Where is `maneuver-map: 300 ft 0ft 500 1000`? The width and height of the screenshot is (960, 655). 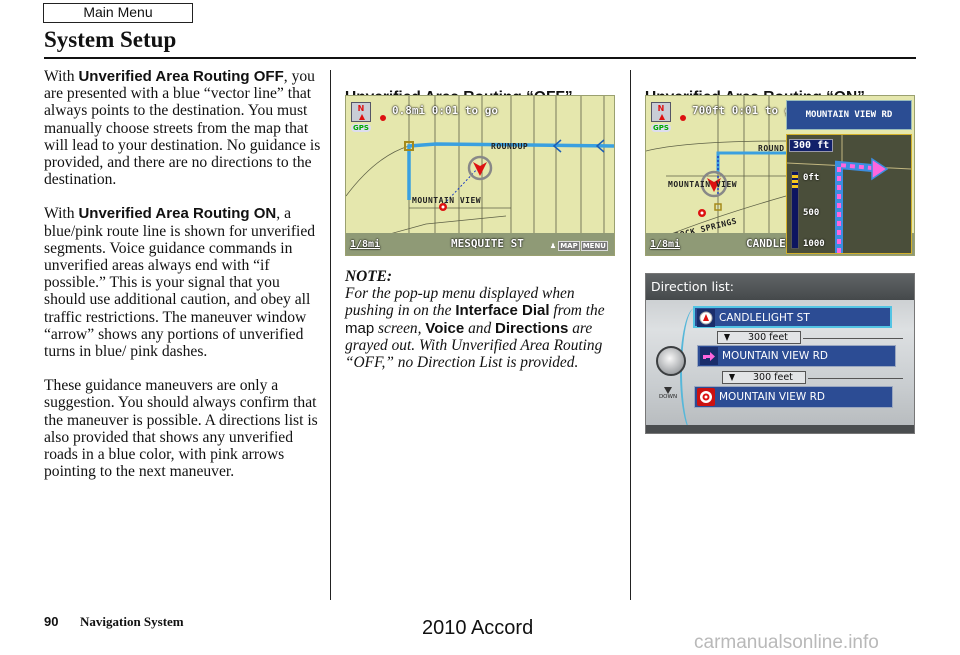
maneuver-map: 300 ft 0ft 500 1000 is located at coordinates (849, 194).